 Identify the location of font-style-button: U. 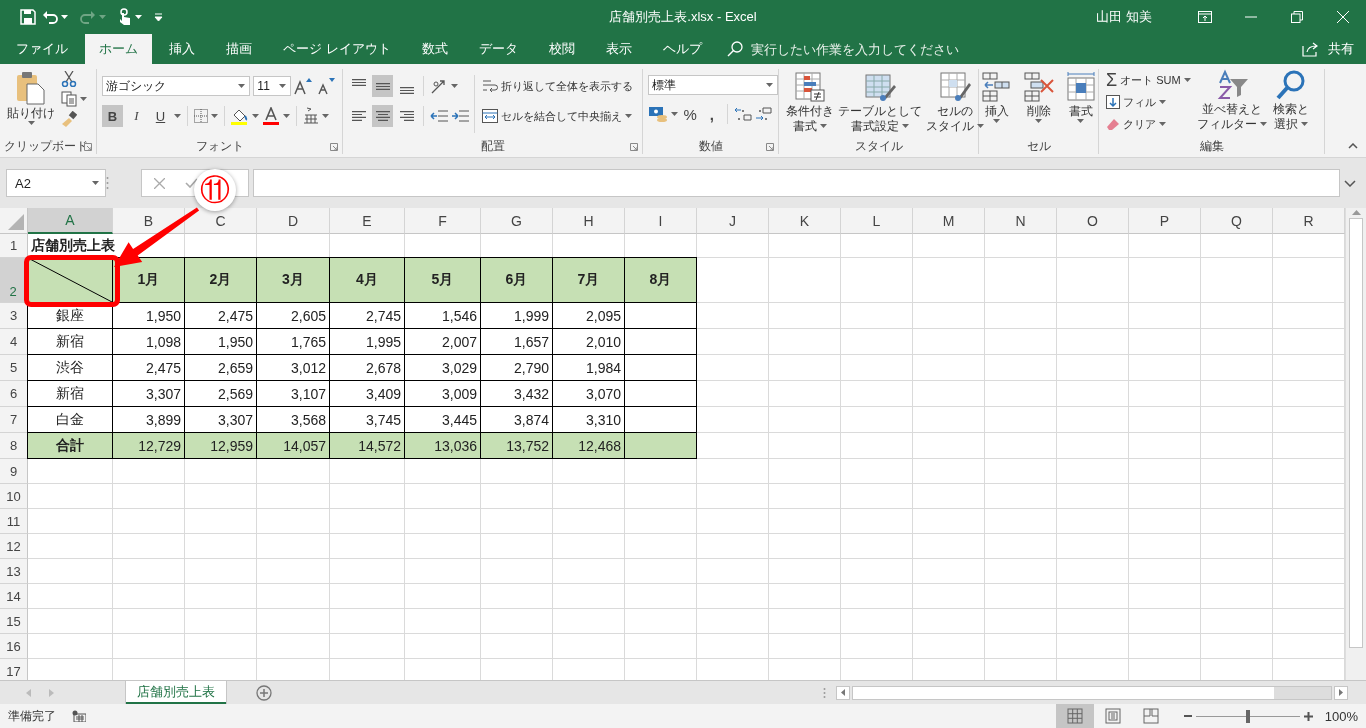
(160, 116).